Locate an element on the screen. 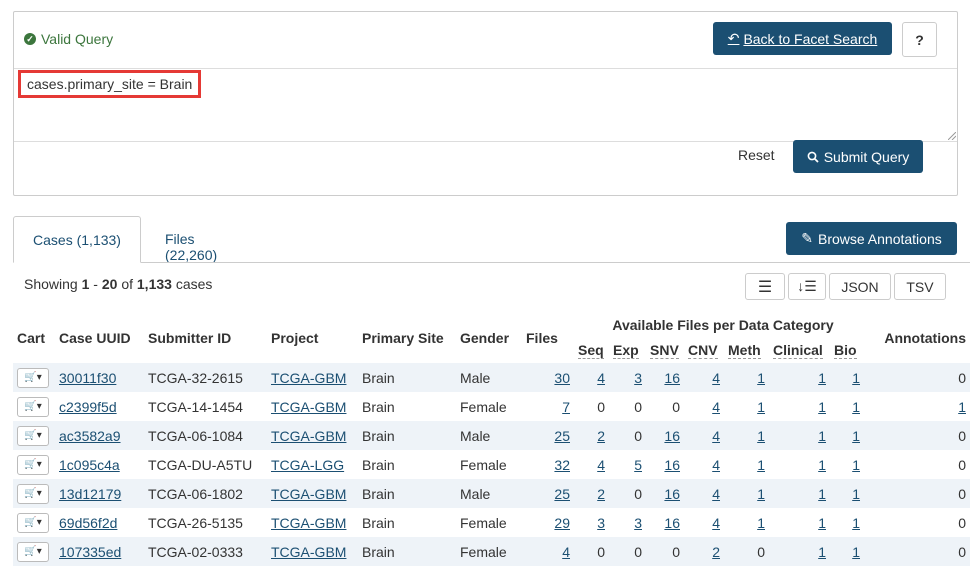  cnv-count-link: 2 is located at coordinates (716, 552).